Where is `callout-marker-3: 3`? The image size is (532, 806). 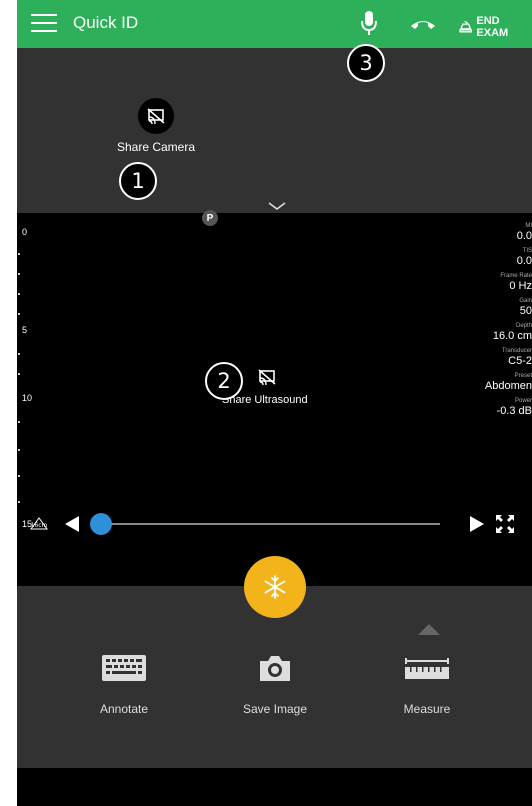 callout-marker-3: 3 is located at coordinates (366, 63).